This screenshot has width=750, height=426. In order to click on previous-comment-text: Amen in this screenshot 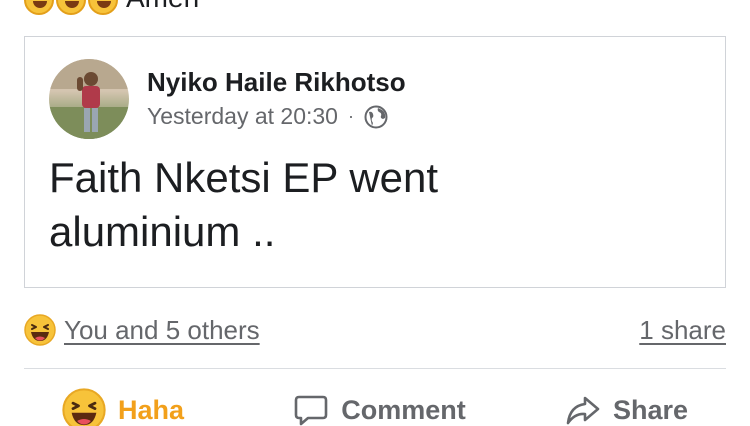, I will do `click(162, 6)`.